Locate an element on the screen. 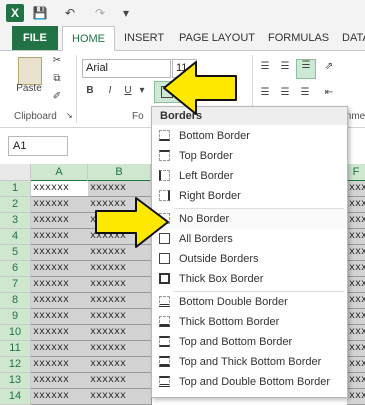  customize-icon: ▾ is located at coordinates (126, 13).